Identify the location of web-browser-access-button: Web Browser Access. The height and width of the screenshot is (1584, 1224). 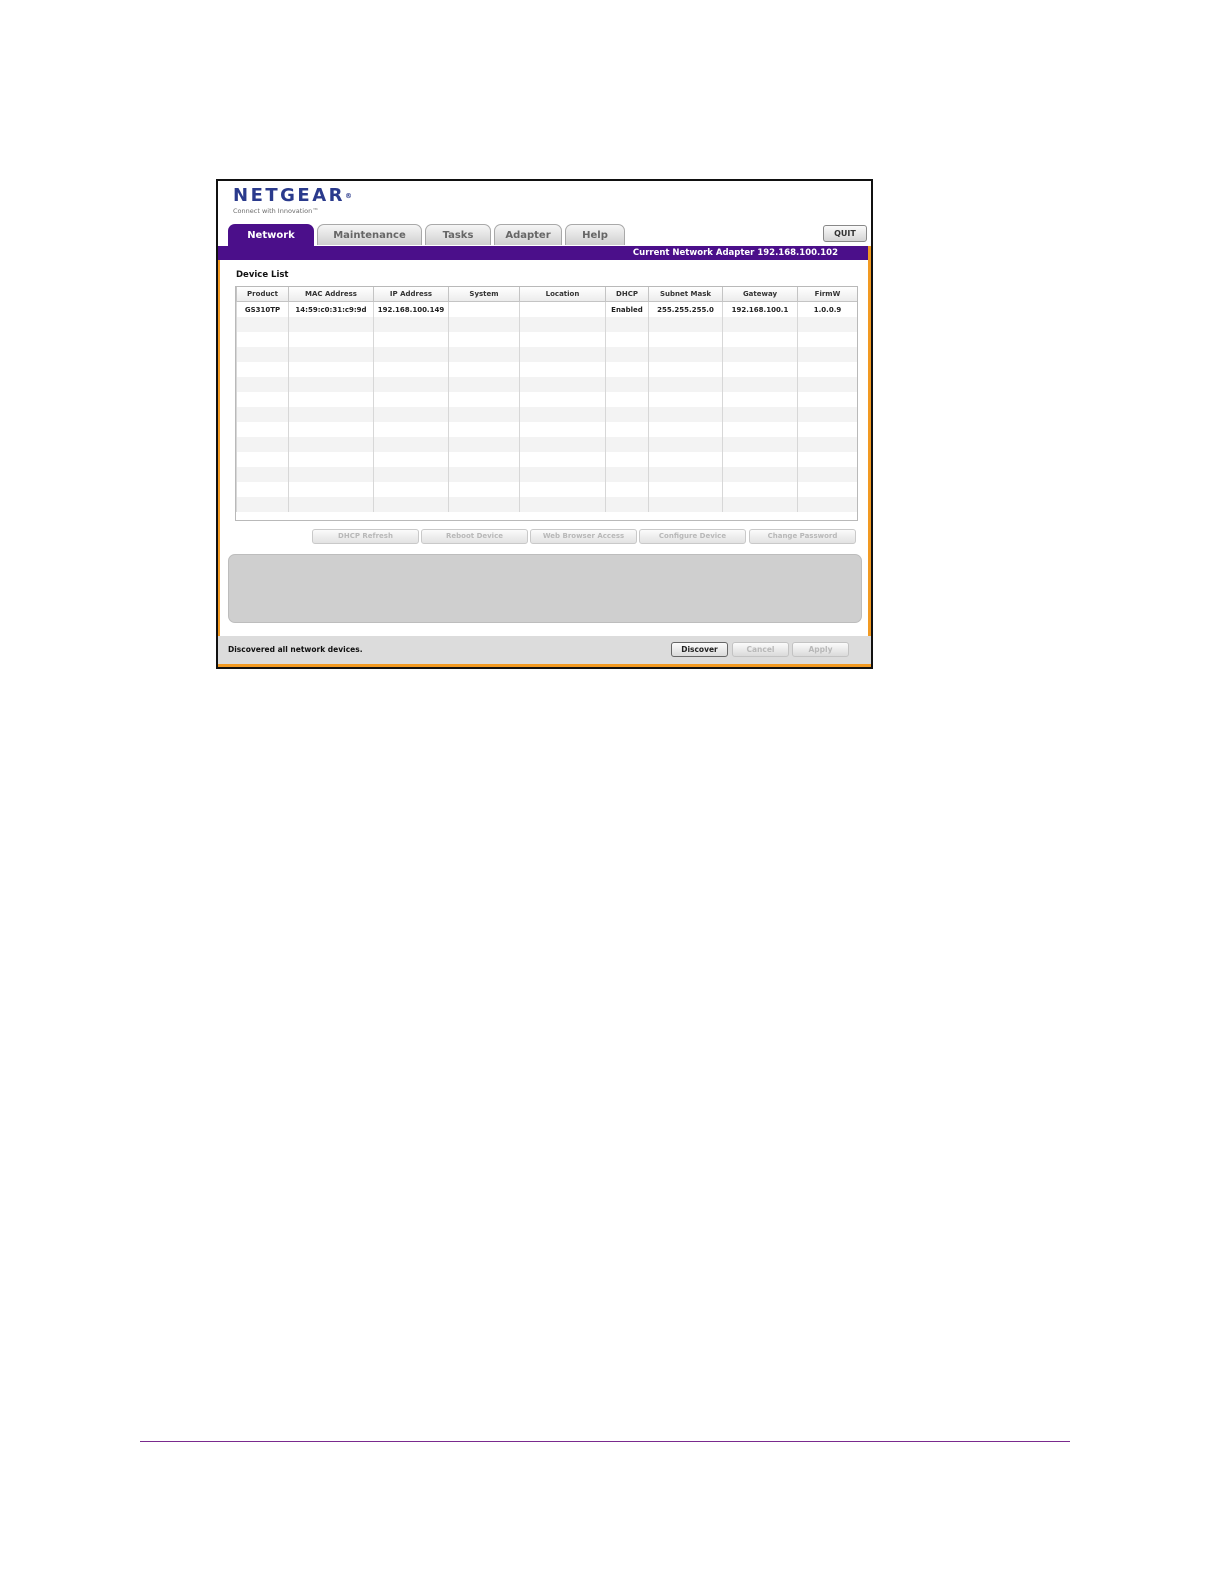
(583, 536).